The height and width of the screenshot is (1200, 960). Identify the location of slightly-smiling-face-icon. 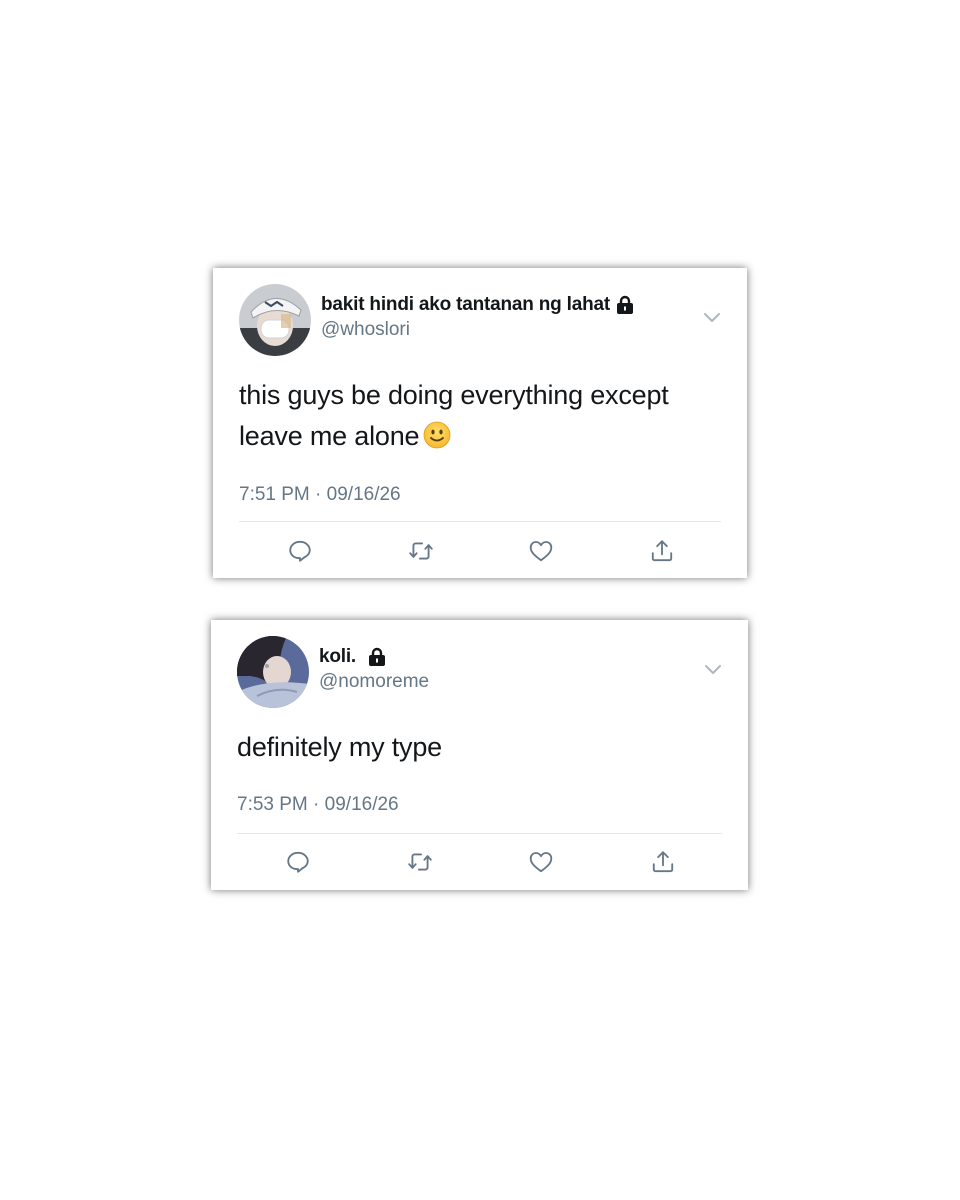
(437, 434).